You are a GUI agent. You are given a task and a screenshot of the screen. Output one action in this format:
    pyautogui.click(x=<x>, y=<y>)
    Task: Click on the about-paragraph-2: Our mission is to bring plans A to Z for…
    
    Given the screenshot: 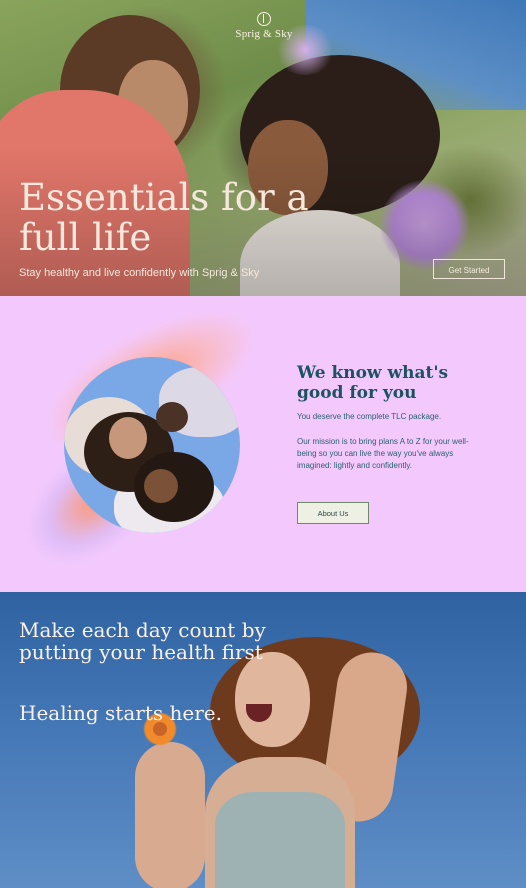 What is the action you would take?
    pyautogui.click(x=383, y=453)
    